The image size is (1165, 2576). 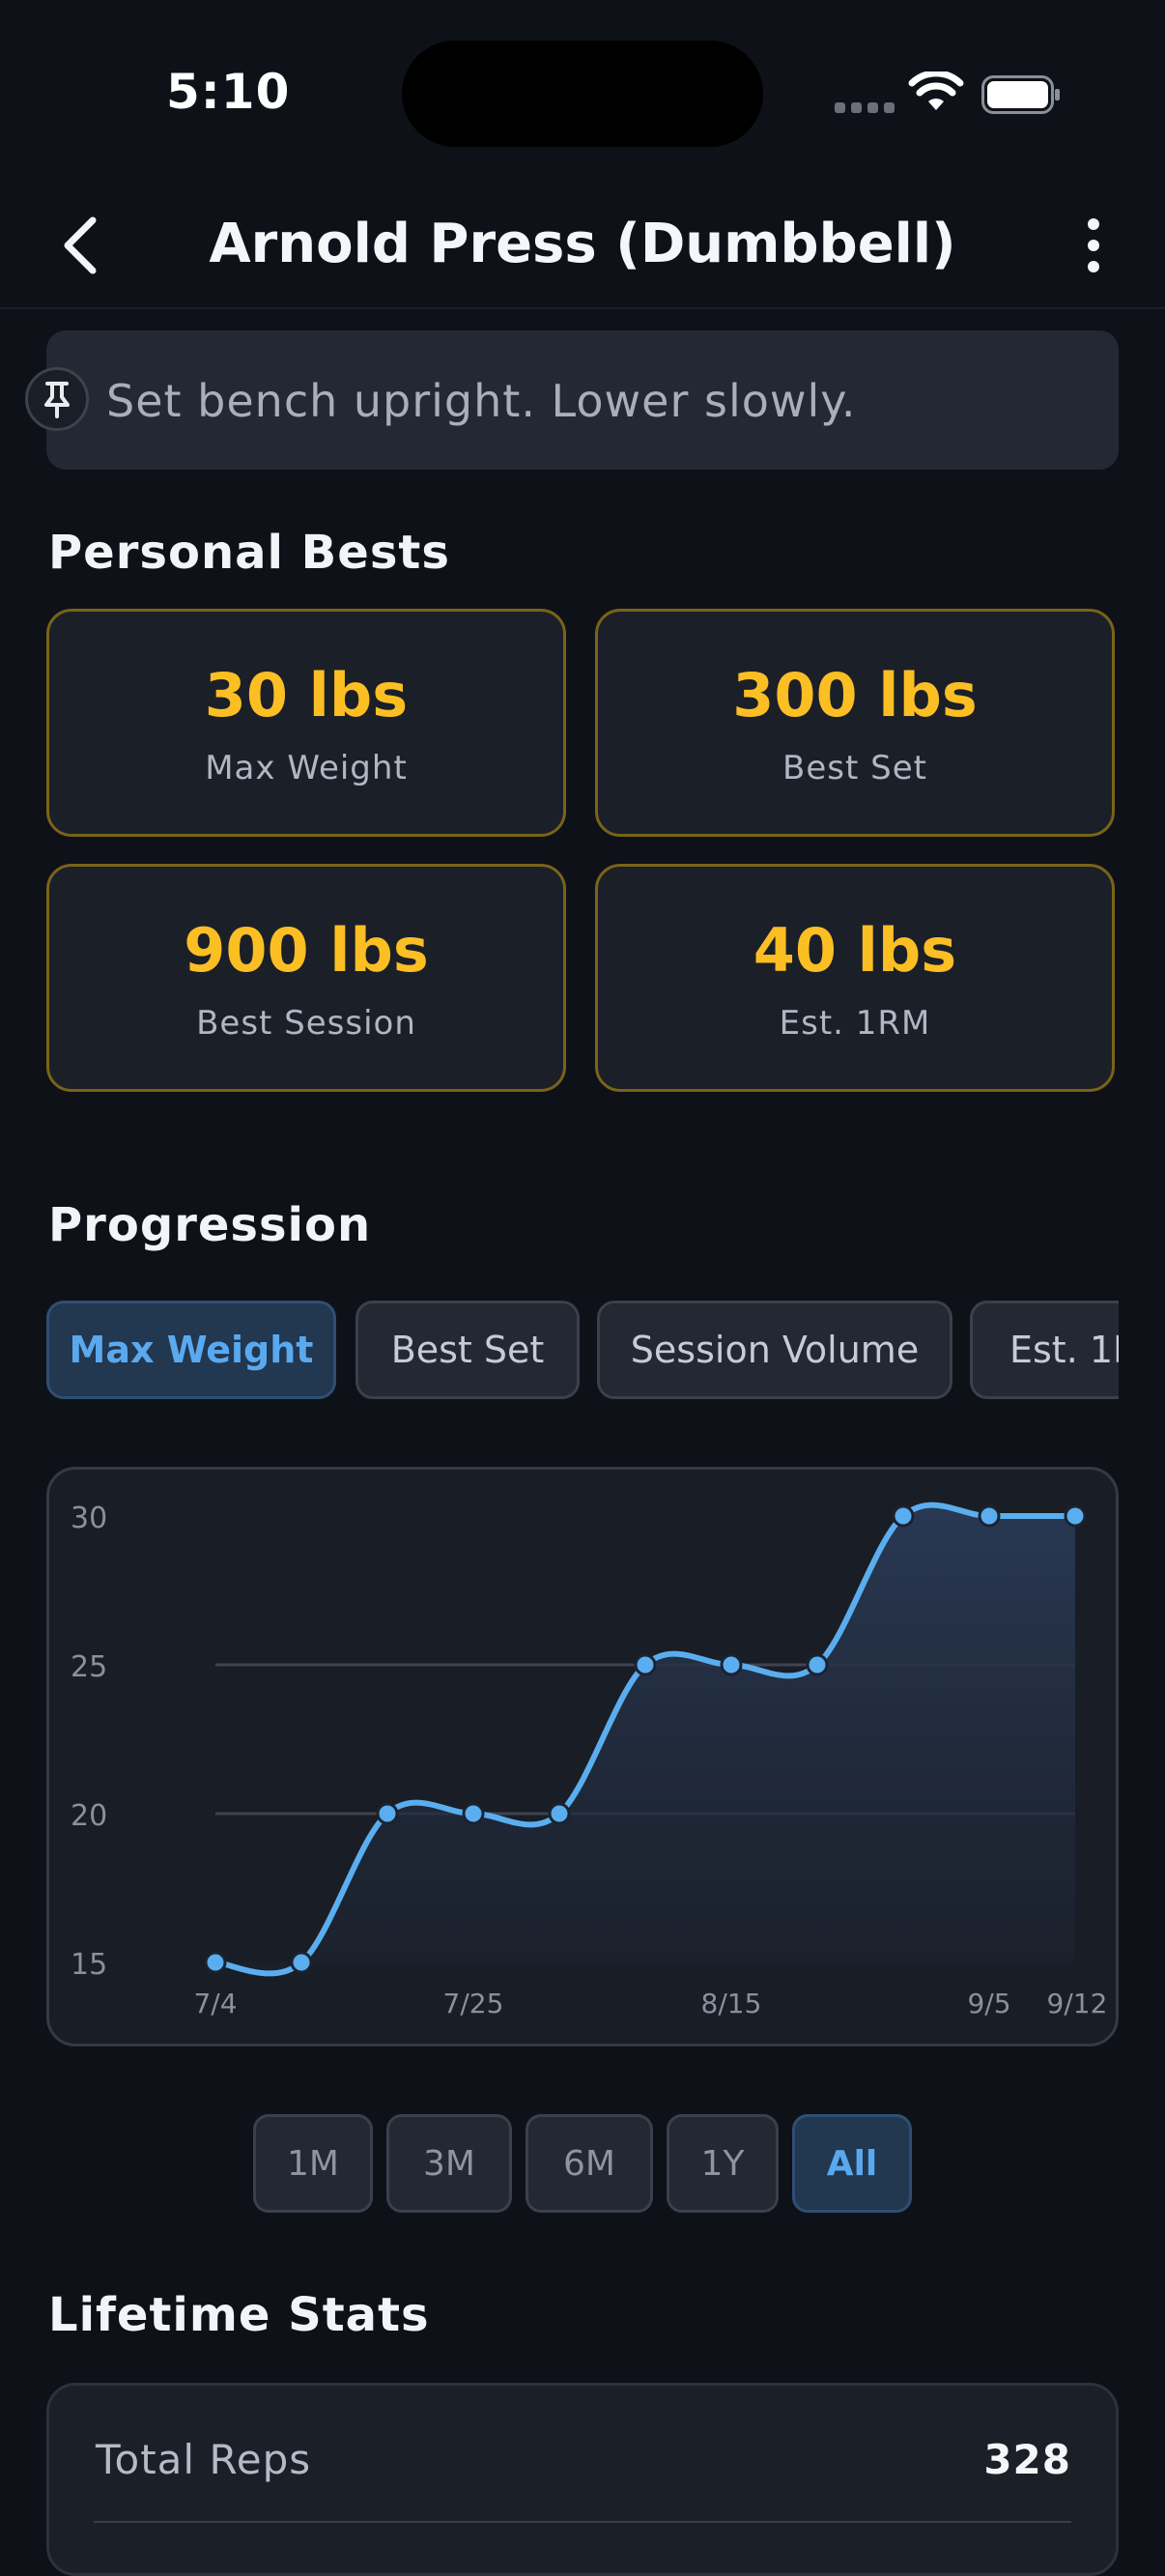 What do you see at coordinates (210, 1225) in the screenshot?
I see `progression-title: Progression` at bounding box center [210, 1225].